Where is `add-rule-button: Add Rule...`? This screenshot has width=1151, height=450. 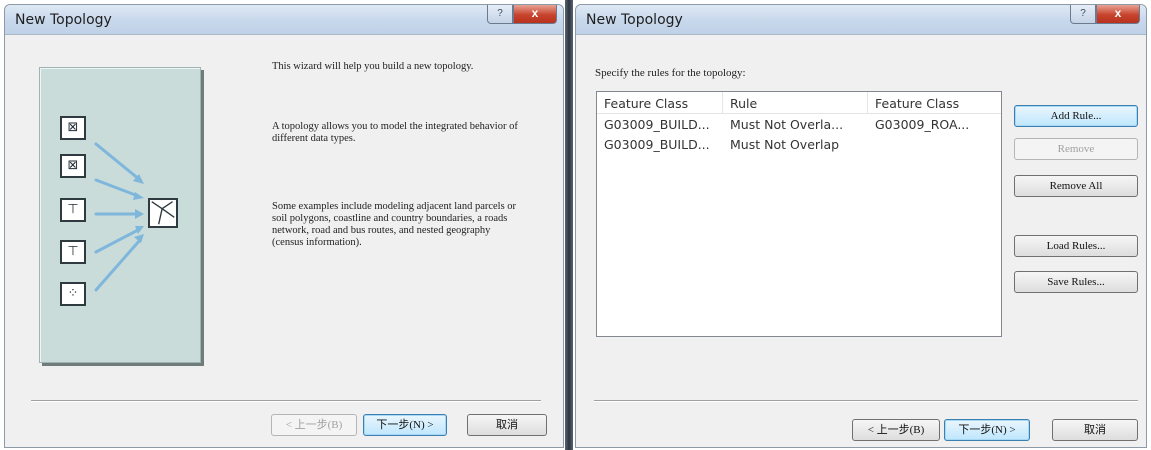 add-rule-button: Add Rule... is located at coordinates (1076, 116).